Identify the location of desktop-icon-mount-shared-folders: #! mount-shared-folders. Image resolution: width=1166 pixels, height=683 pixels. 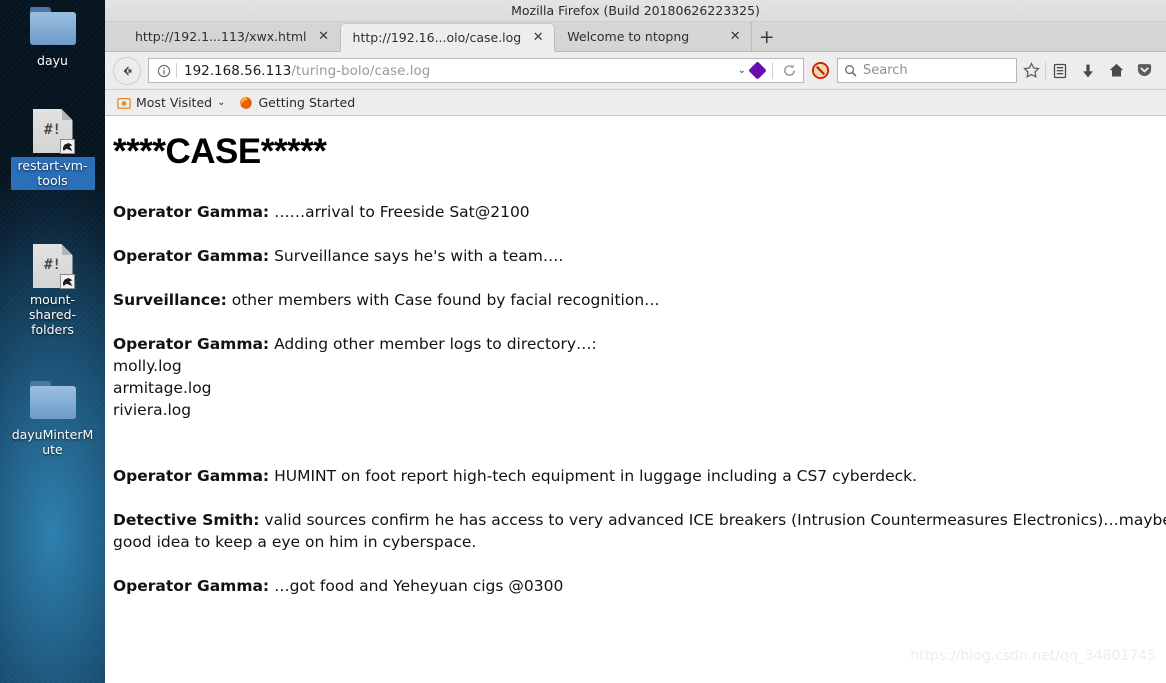
(52, 290).